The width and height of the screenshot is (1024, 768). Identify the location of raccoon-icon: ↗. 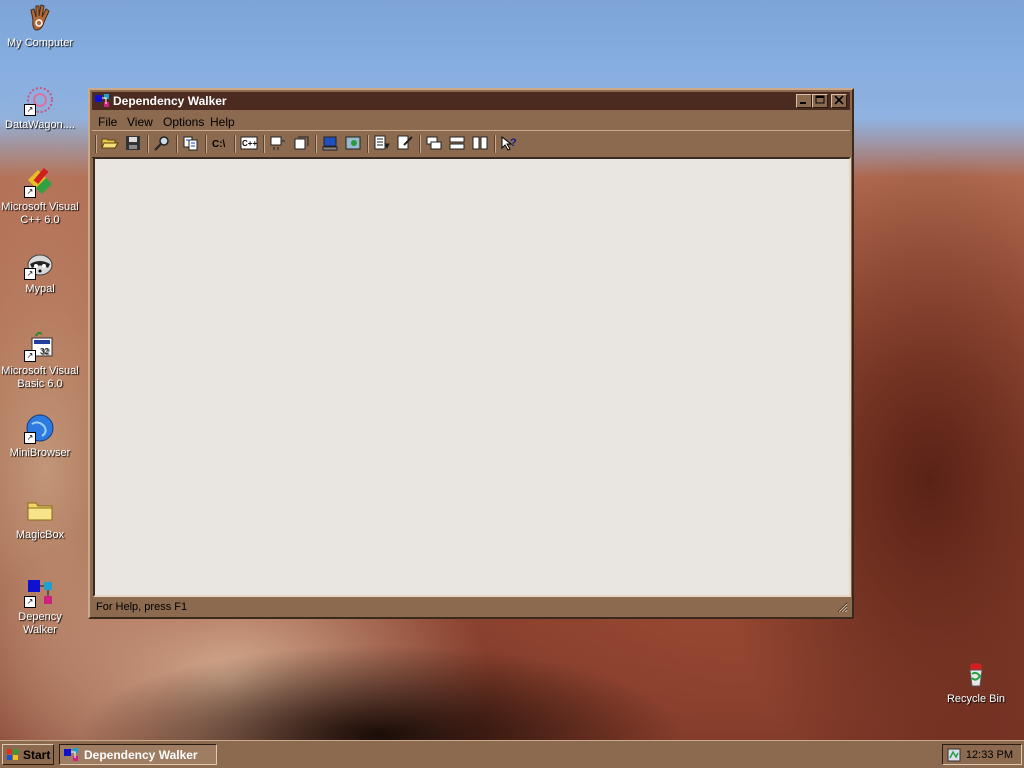
(40, 264).